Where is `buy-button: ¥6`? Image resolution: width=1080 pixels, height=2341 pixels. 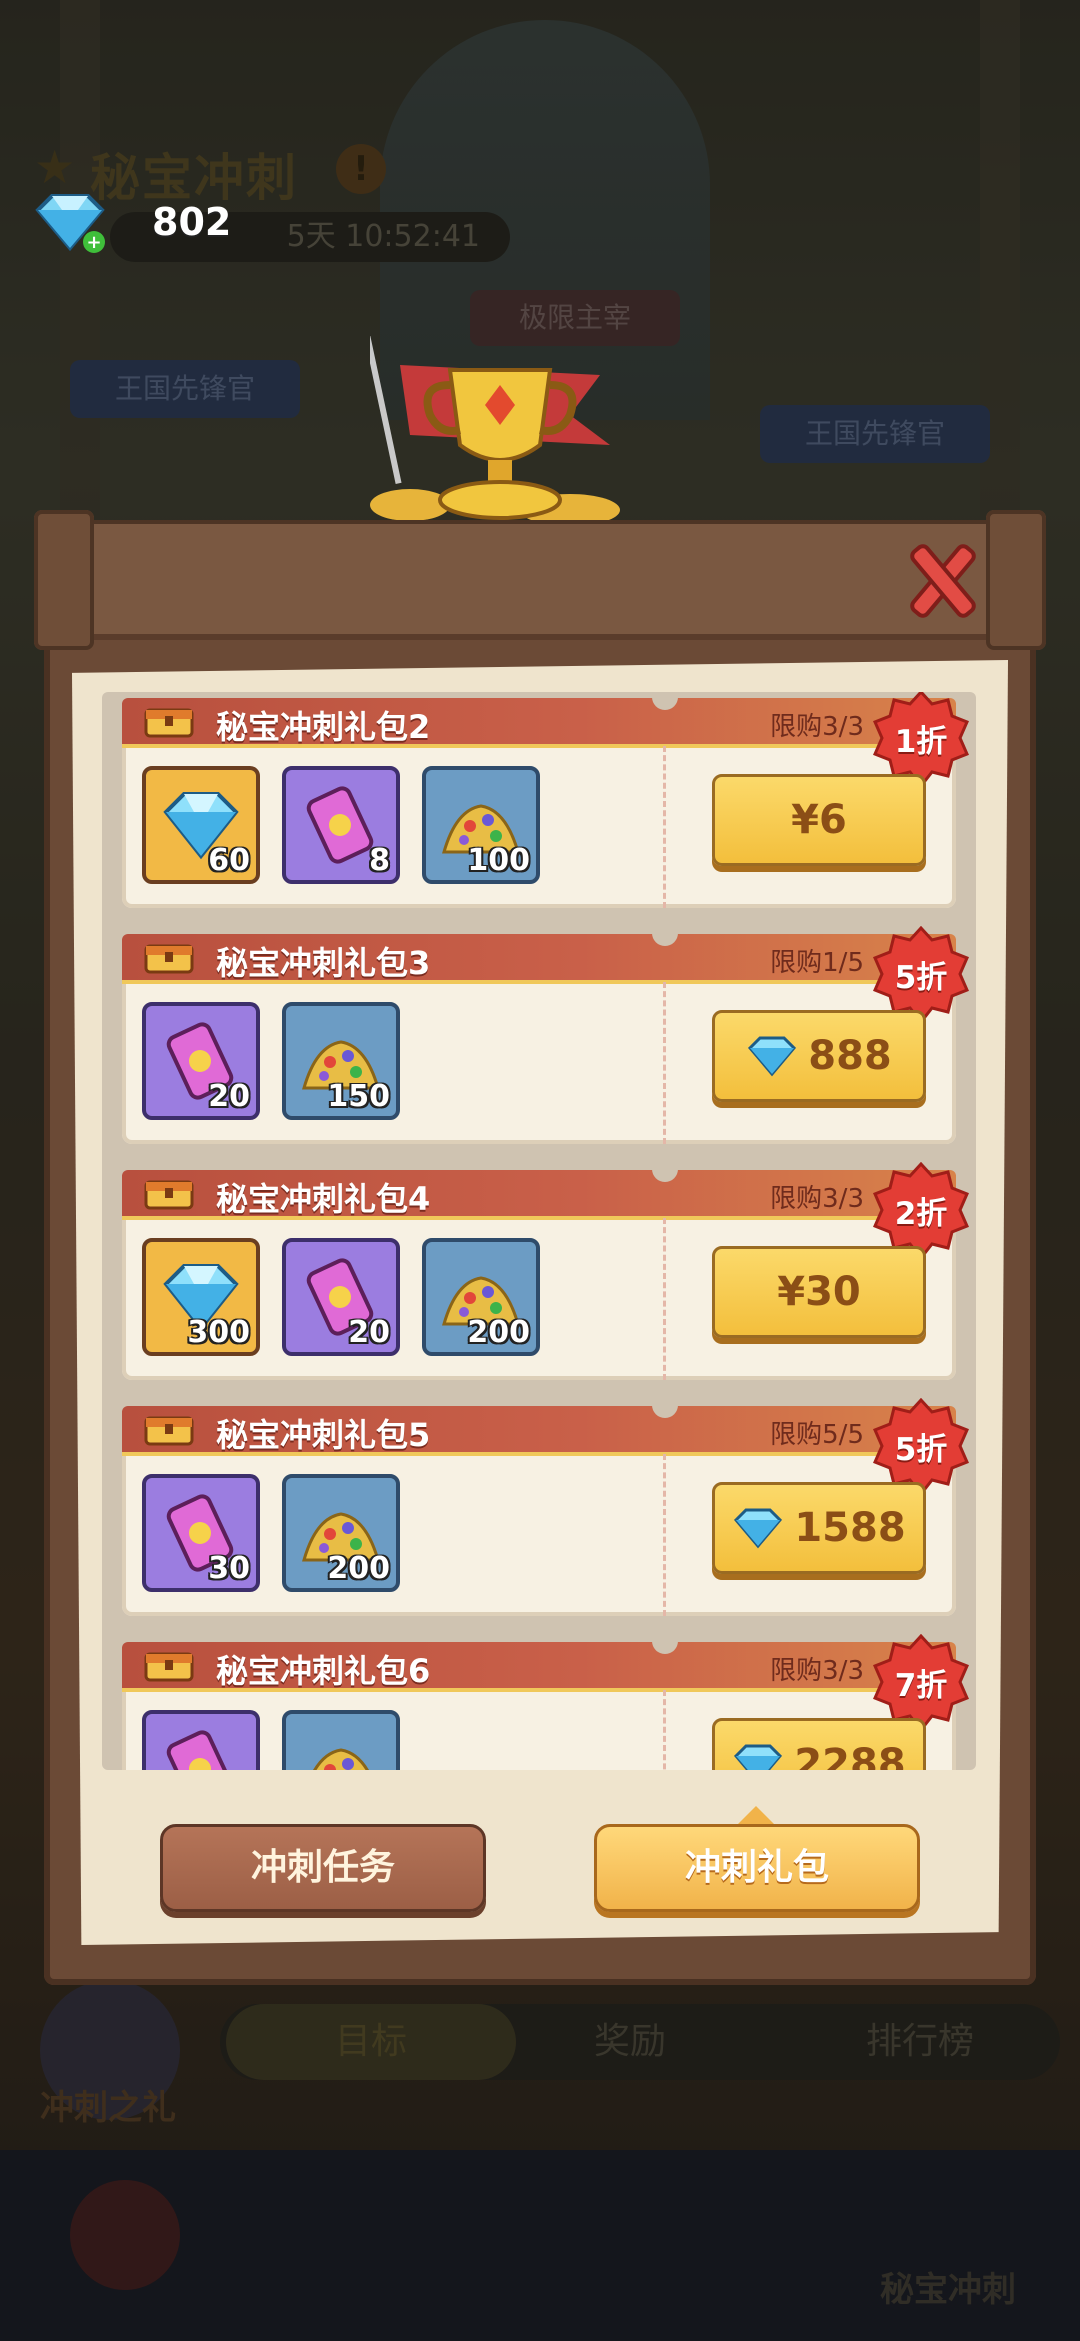
buy-button: ¥6 is located at coordinates (819, 820).